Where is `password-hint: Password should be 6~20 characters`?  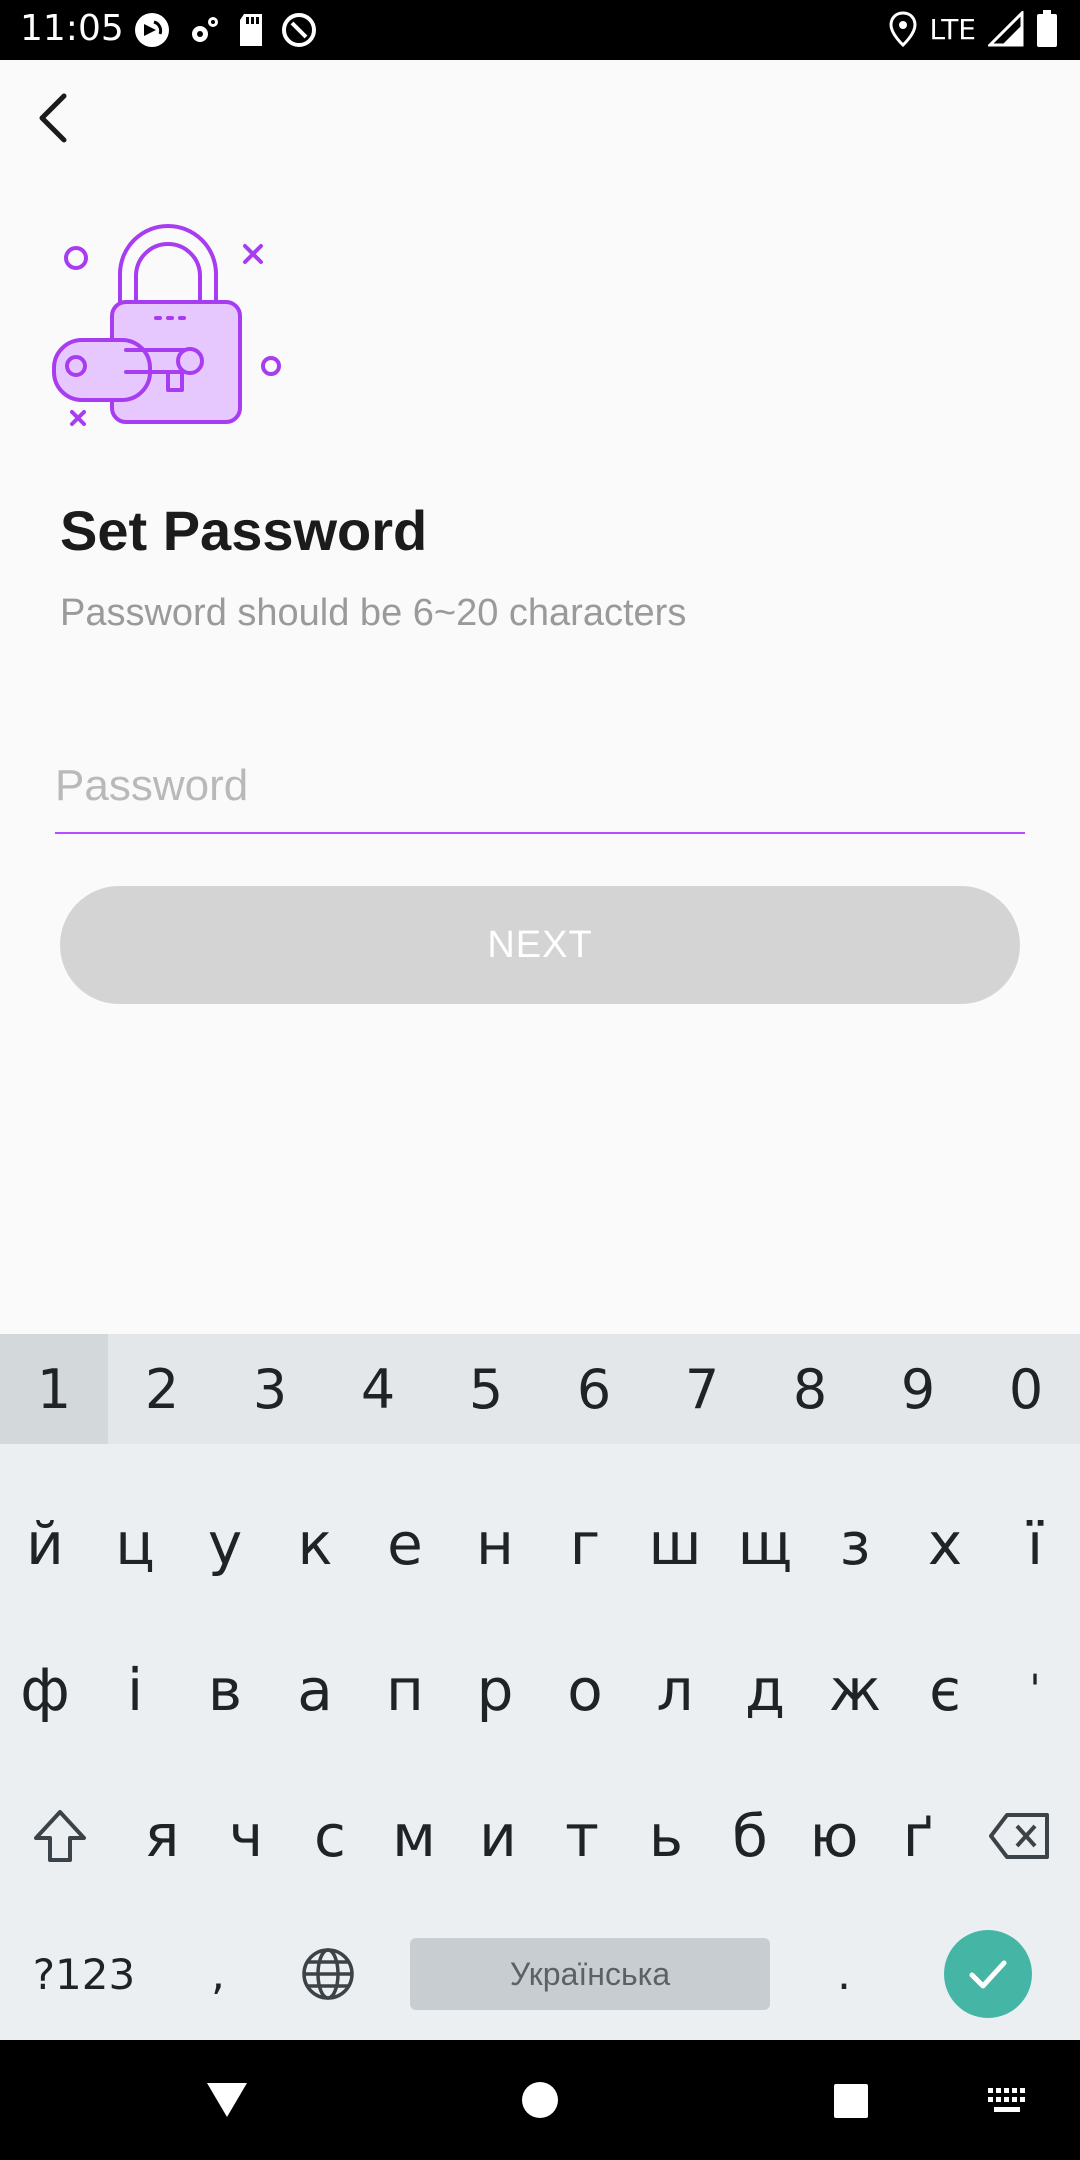 password-hint: Password should be 6~20 characters is located at coordinates (373, 613).